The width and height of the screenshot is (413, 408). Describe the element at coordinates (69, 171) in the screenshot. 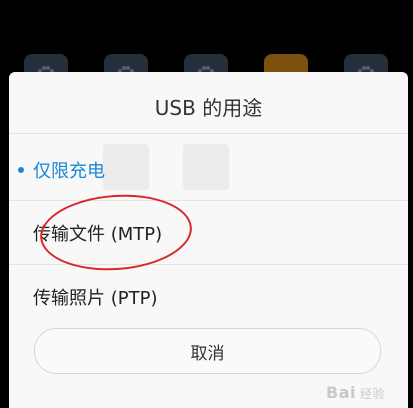

I see `option-label: 仅限充电` at that location.